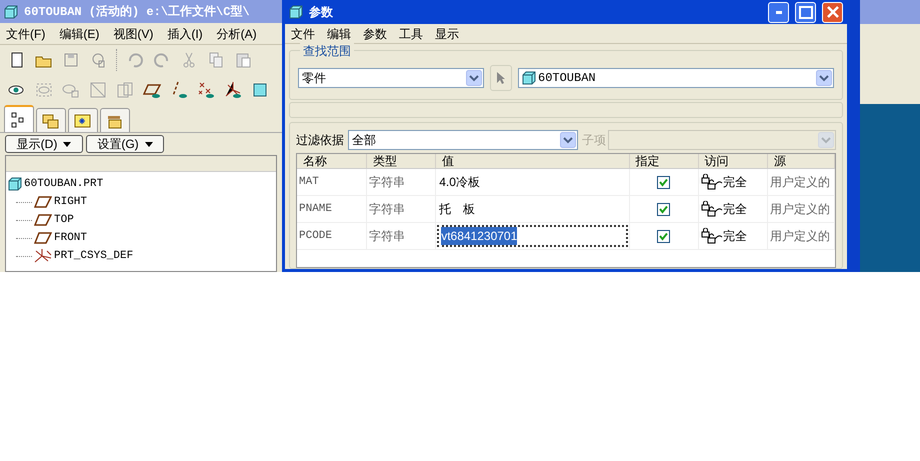 This screenshot has width=920, height=461. Describe the element at coordinates (463, 140) in the screenshot. I see `filter-select: 全部` at that location.